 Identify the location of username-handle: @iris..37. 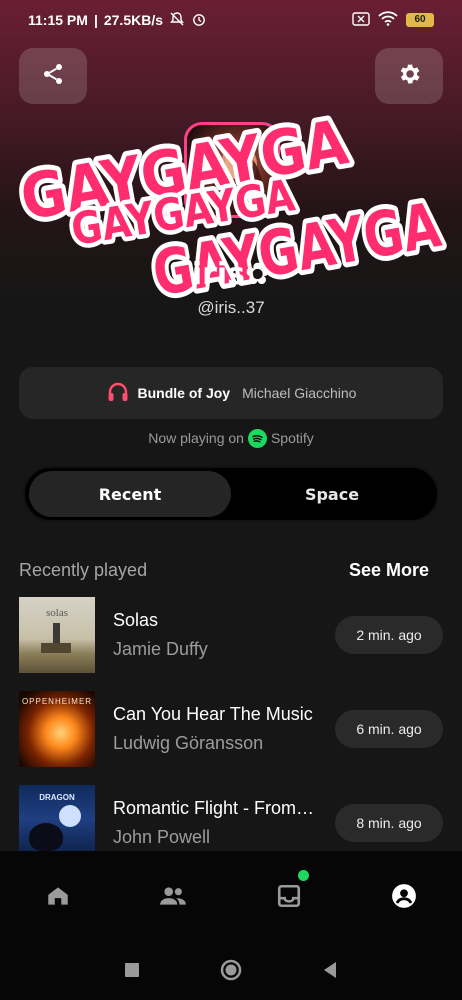
(231, 307).